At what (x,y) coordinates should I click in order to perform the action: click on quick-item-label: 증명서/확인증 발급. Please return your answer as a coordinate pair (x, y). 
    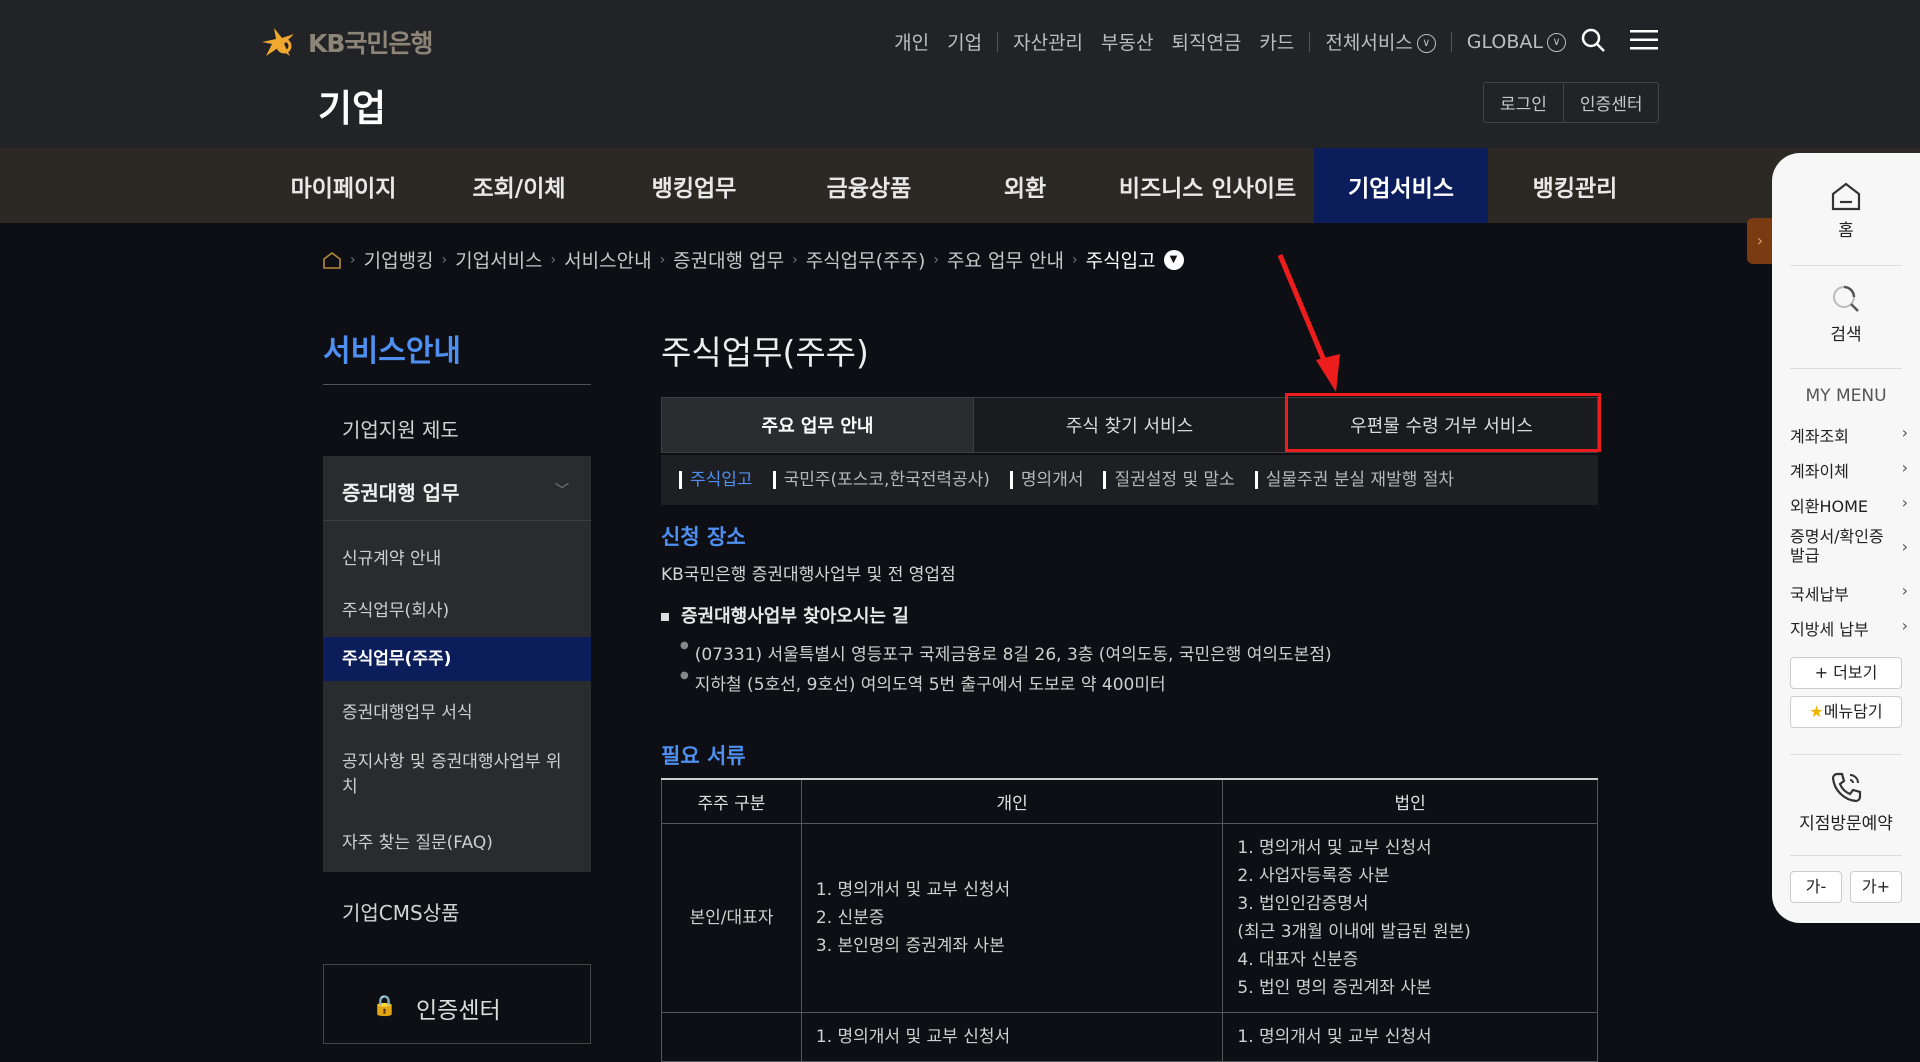
    Looking at the image, I should click on (1837, 546).